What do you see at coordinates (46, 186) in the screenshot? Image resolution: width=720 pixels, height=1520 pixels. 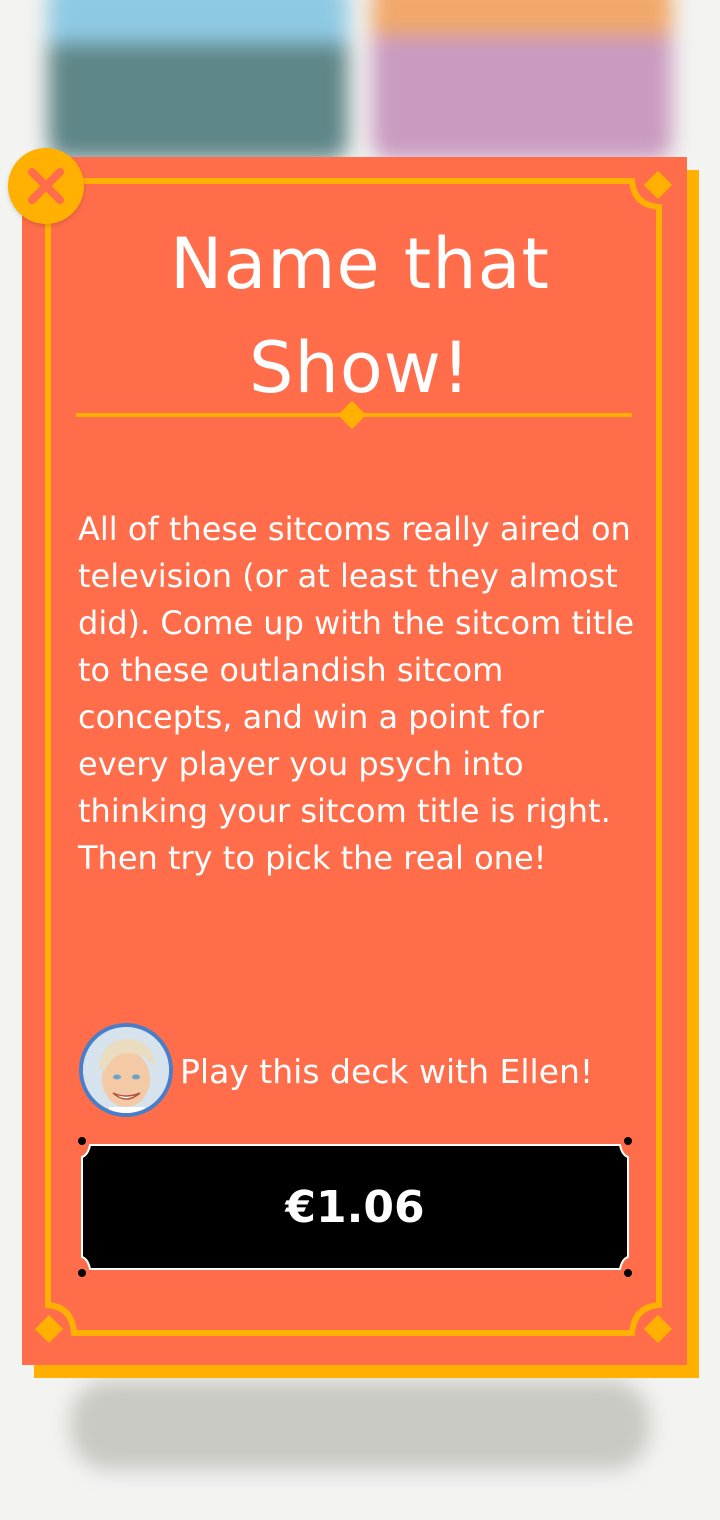 I see `close-icon` at bounding box center [46, 186].